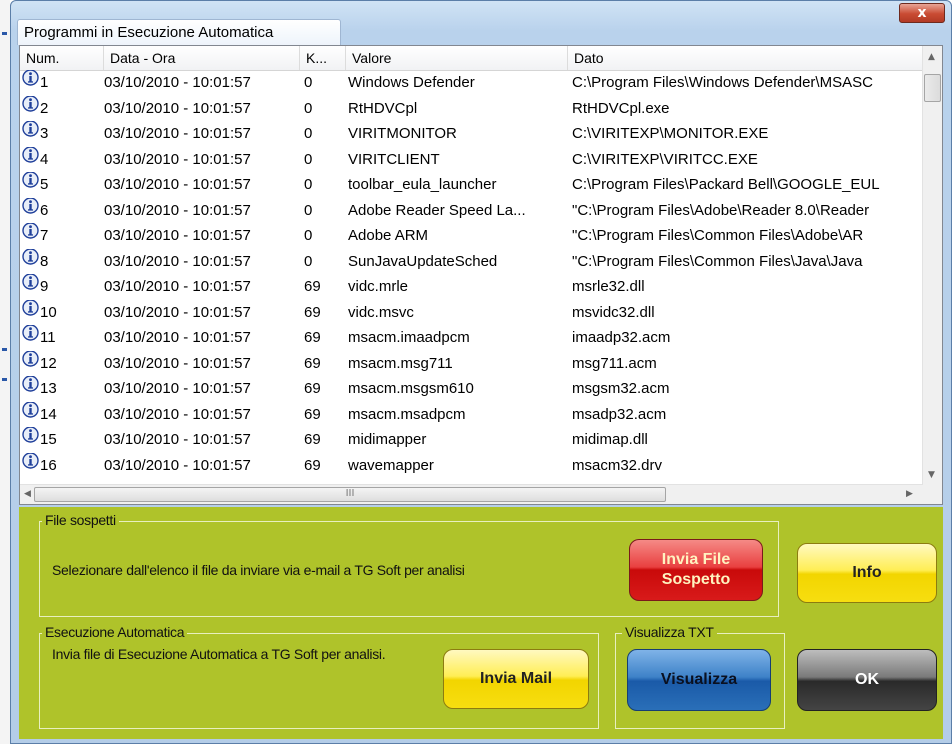 This screenshot has height=744, width=952. I want to click on cell-valore: VIRITMONITOR, so click(402, 133).